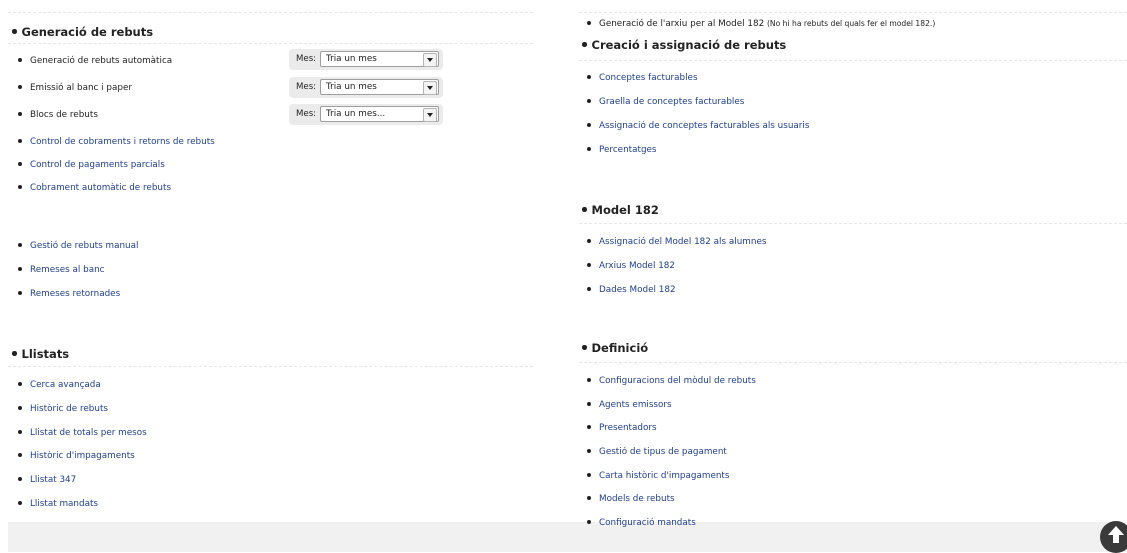  Describe the element at coordinates (101, 61) in the screenshot. I see `list-item-label: Generació de rebuts automàtica` at that location.